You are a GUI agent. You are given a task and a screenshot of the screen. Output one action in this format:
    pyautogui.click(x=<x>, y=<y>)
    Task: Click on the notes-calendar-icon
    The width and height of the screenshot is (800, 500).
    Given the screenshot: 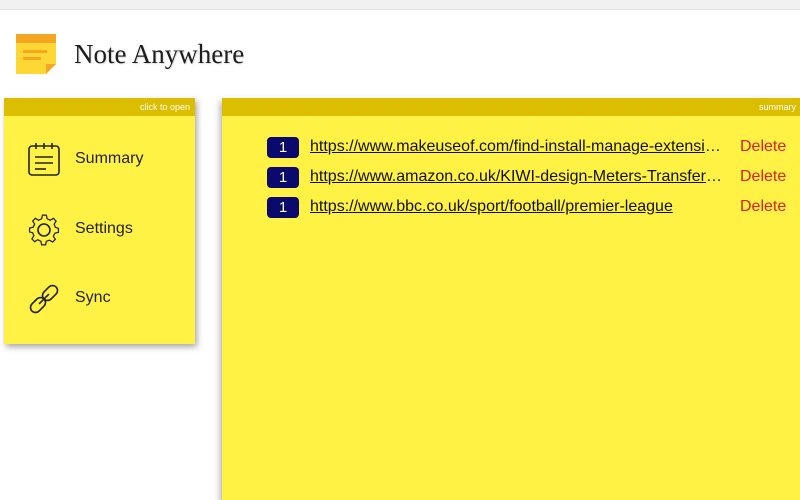 What is the action you would take?
    pyautogui.click(x=44, y=160)
    